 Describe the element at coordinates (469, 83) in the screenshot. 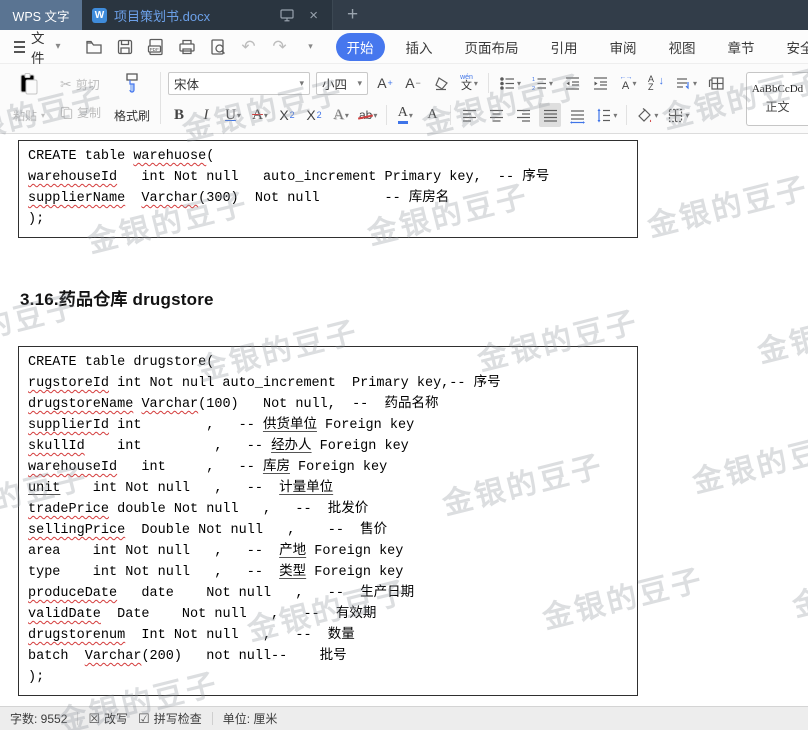

I see `pinyin-guide-button: wén 文 ▾` at that location.